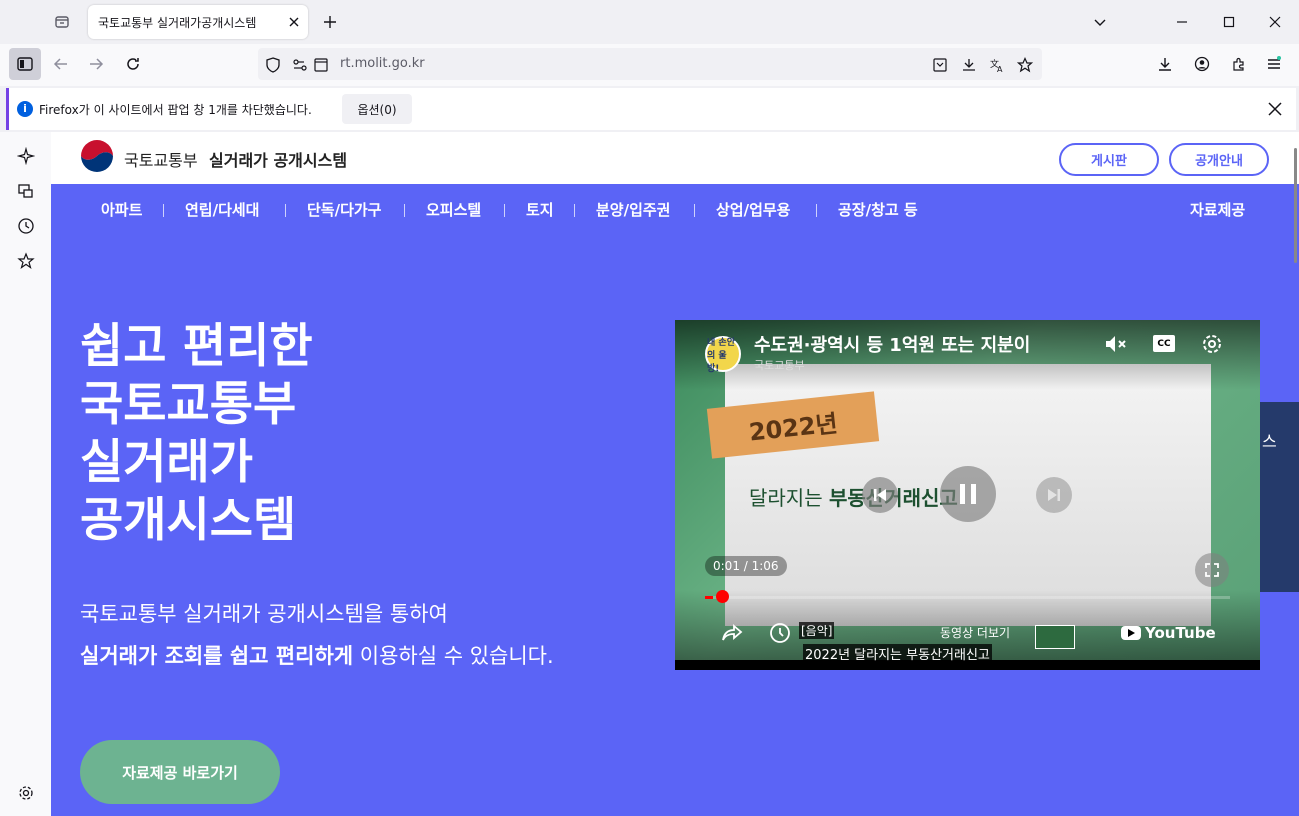  I want to click on video-scrubber-handle, so click(722, 596).